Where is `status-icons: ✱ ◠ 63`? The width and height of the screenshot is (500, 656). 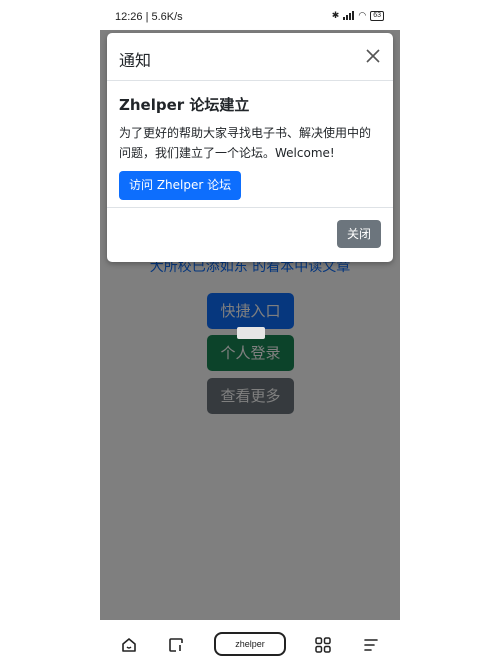
status-icons: ✱ ◠ 63 is located at coordinates (358, 15).